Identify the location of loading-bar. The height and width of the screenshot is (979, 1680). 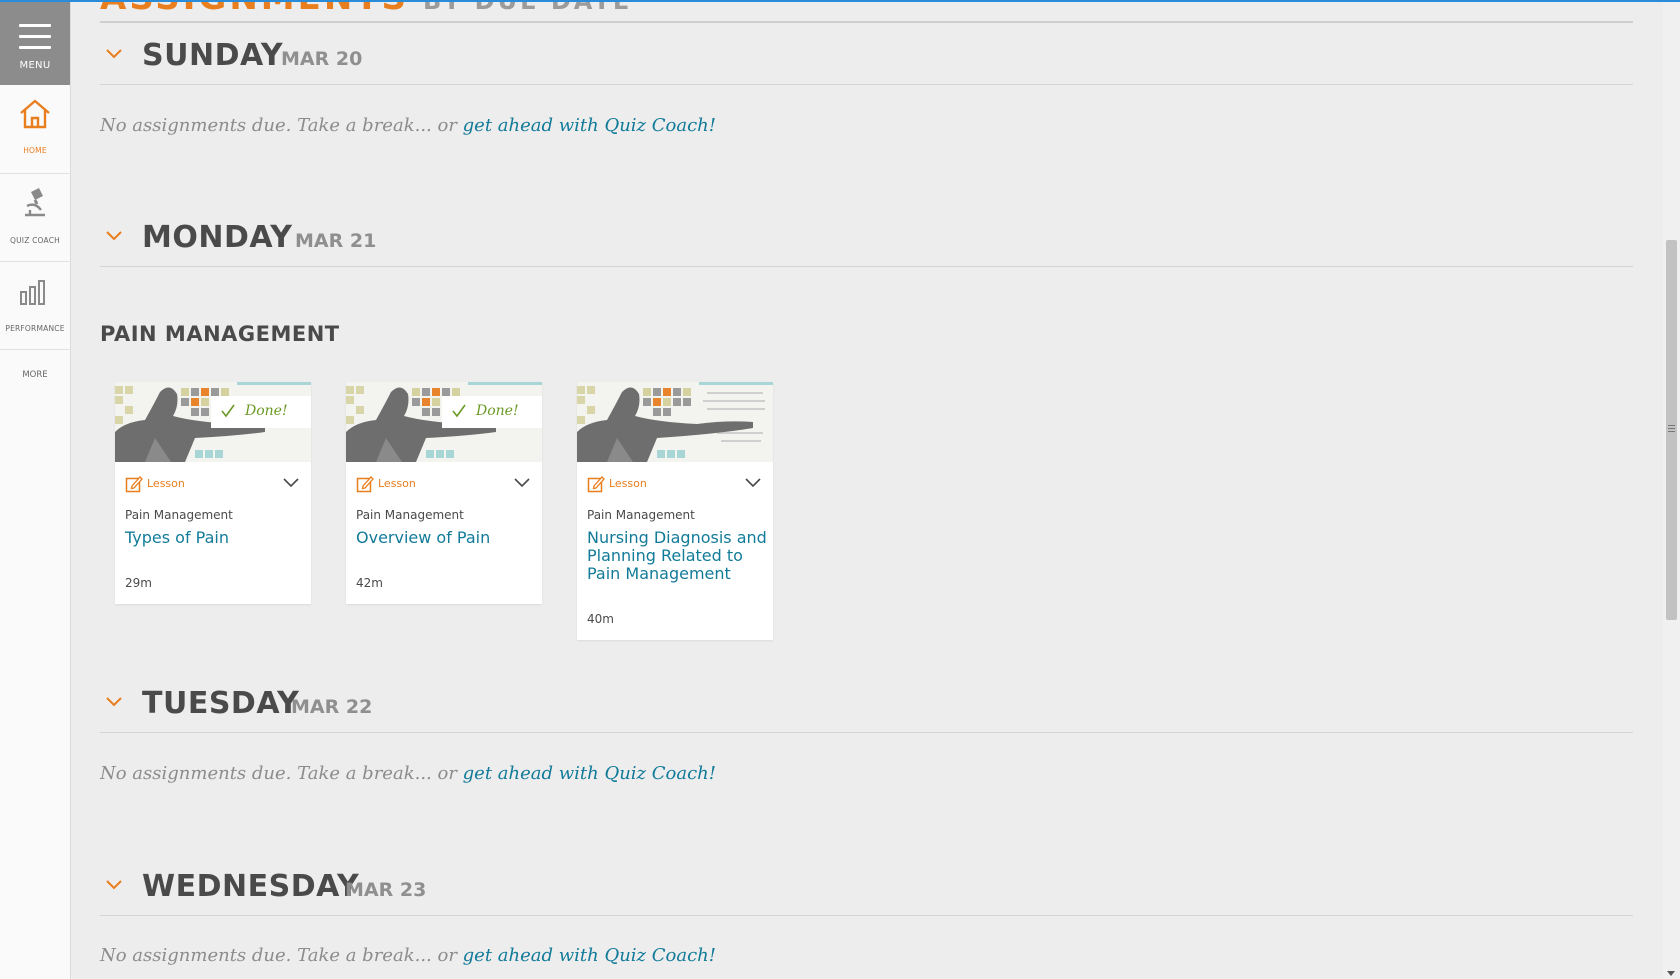
(840, 1).